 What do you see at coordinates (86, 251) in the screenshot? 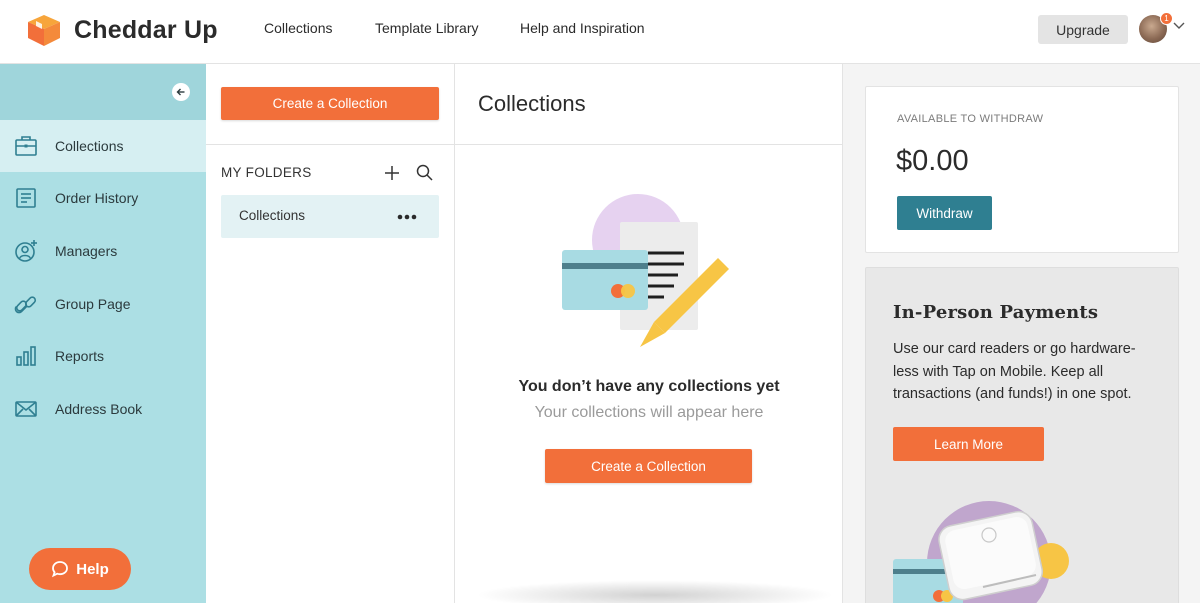
I see `sidebar-item-label: Managers` at bounding box center [86, 251].